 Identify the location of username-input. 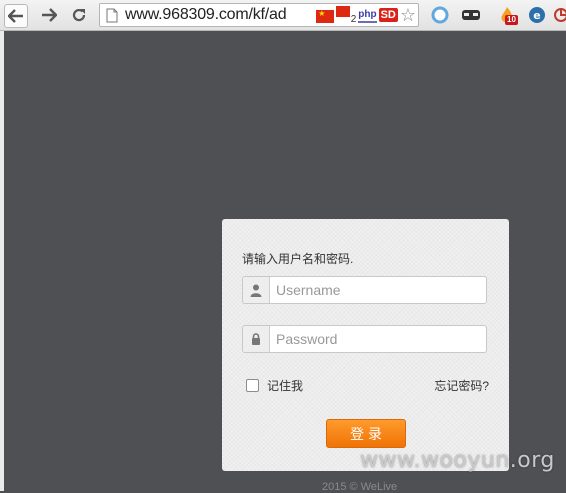
(378, 290).